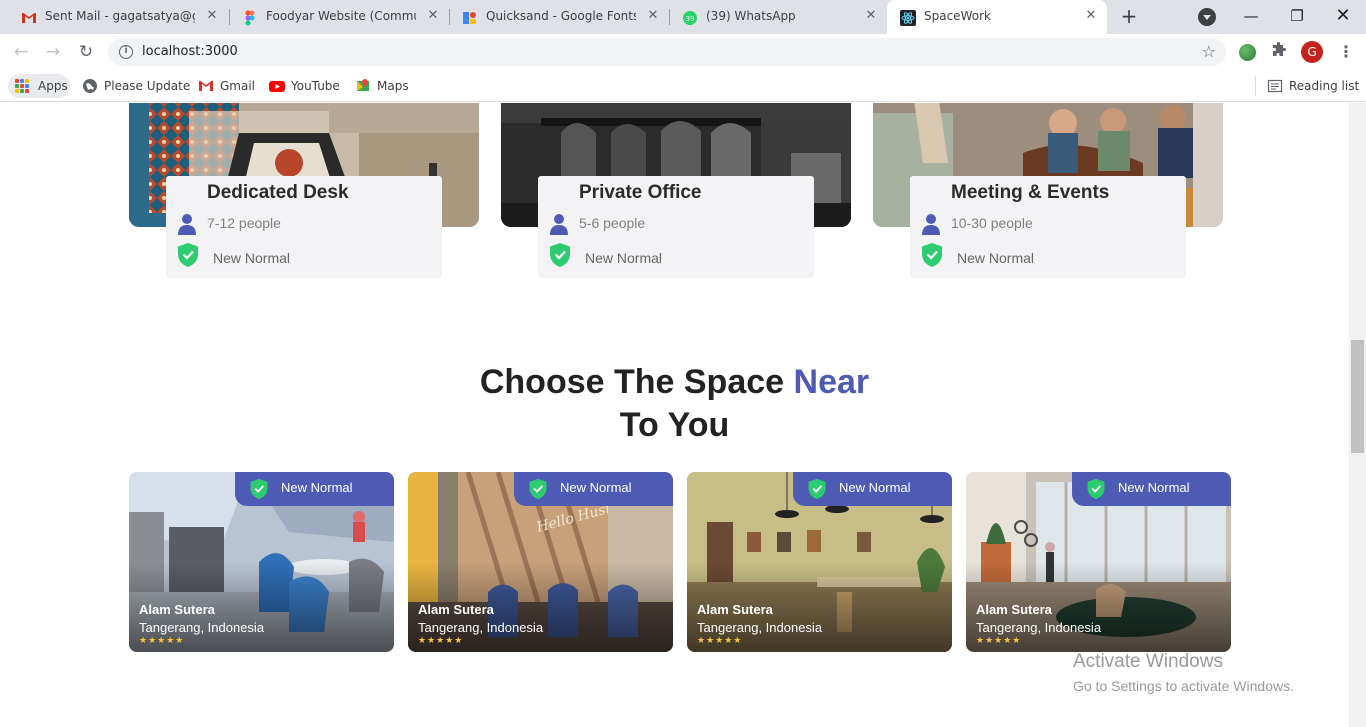 The image size is (1366, 727). Describe the element at coordinates (190, 51) in the screenshot. I see `url-text: localhost:3000` at that location.